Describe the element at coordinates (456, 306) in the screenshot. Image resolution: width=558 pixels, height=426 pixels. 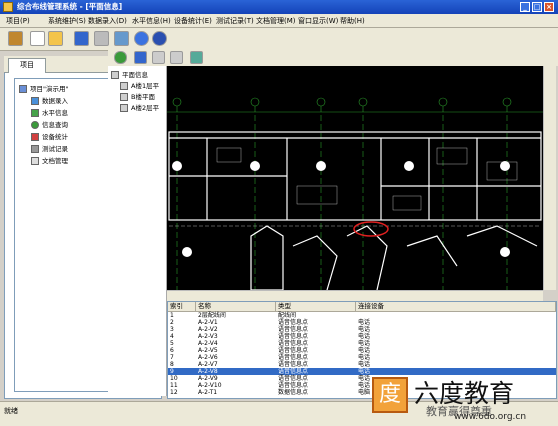
I see `col-device: 连接设备` at that location.